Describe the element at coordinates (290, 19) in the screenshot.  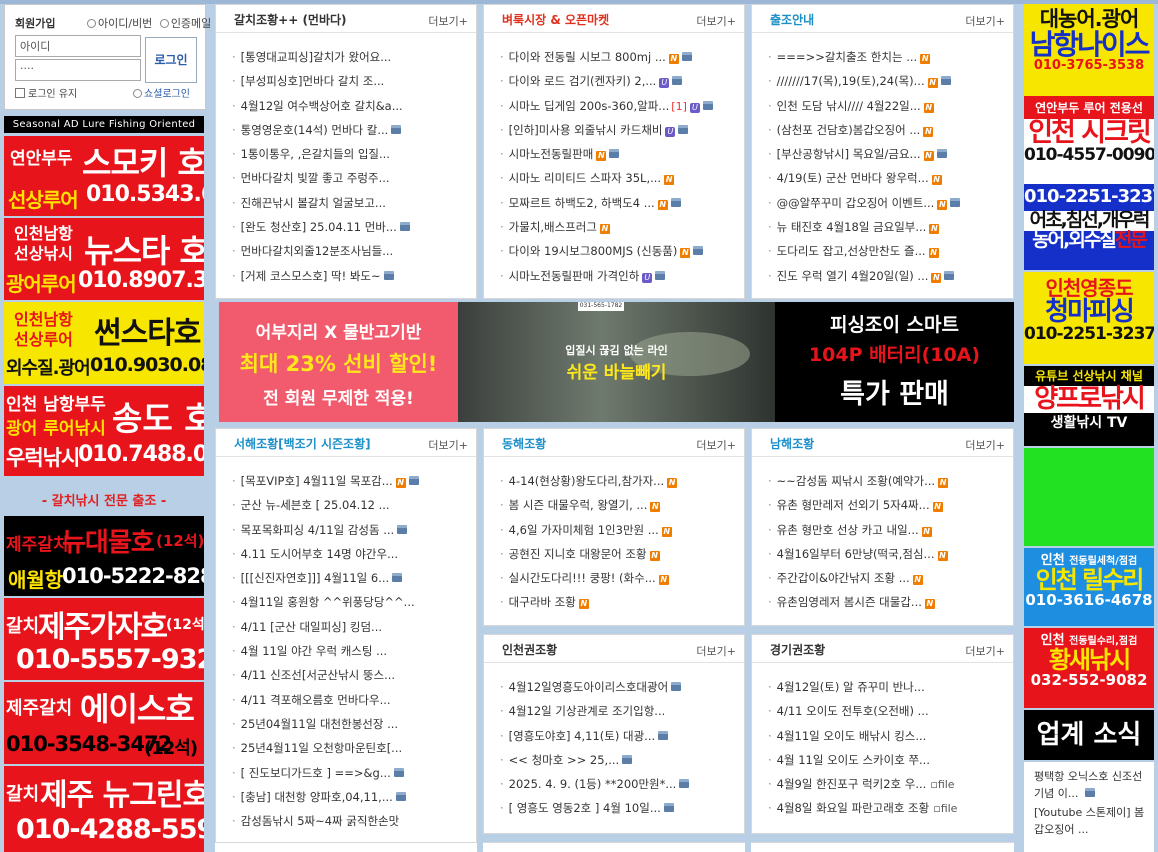
I see `board-title: 갈치조황++ (먼바다)` at that location.